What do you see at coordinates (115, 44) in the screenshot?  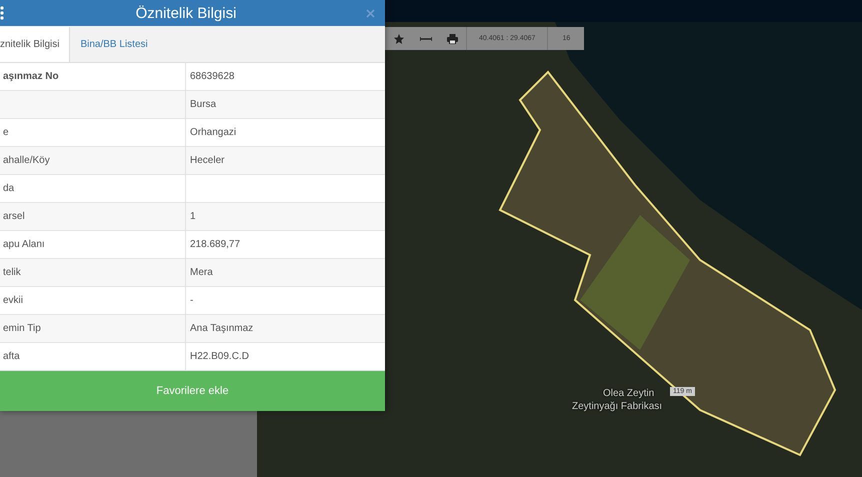 I see `tab: Bina/BB Listesi` at bounding box center [115, 44].